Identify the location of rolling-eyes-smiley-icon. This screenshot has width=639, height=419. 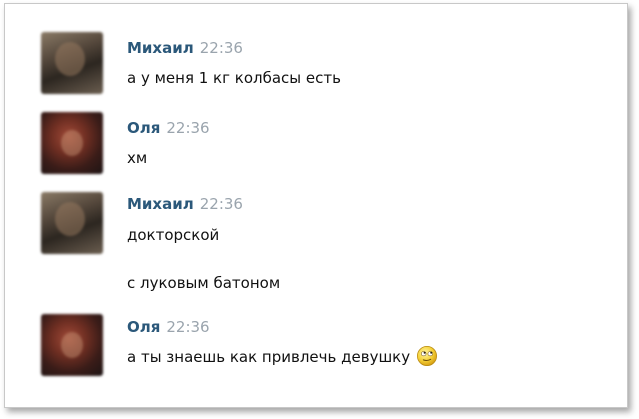
(427, 355).